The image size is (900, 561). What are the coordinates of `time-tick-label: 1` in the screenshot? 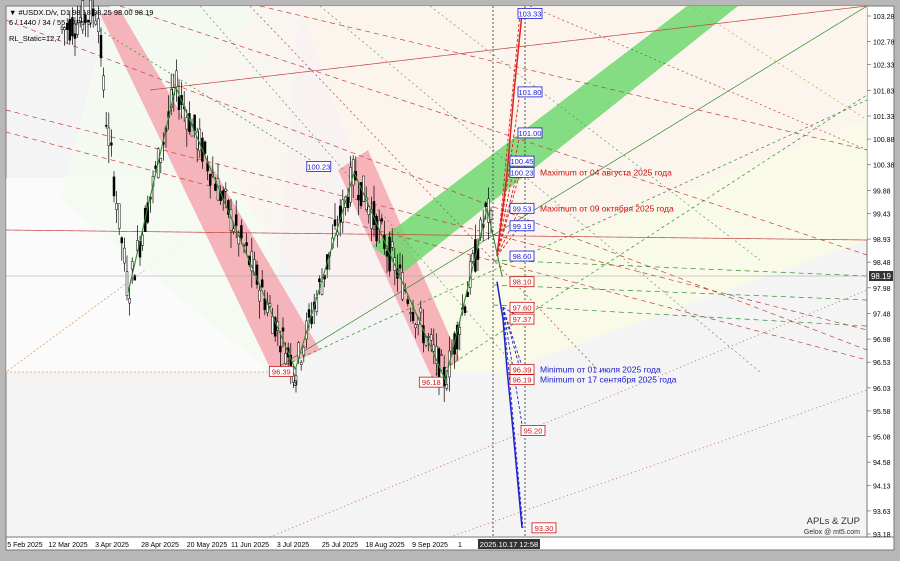 It's located at (460, 545).